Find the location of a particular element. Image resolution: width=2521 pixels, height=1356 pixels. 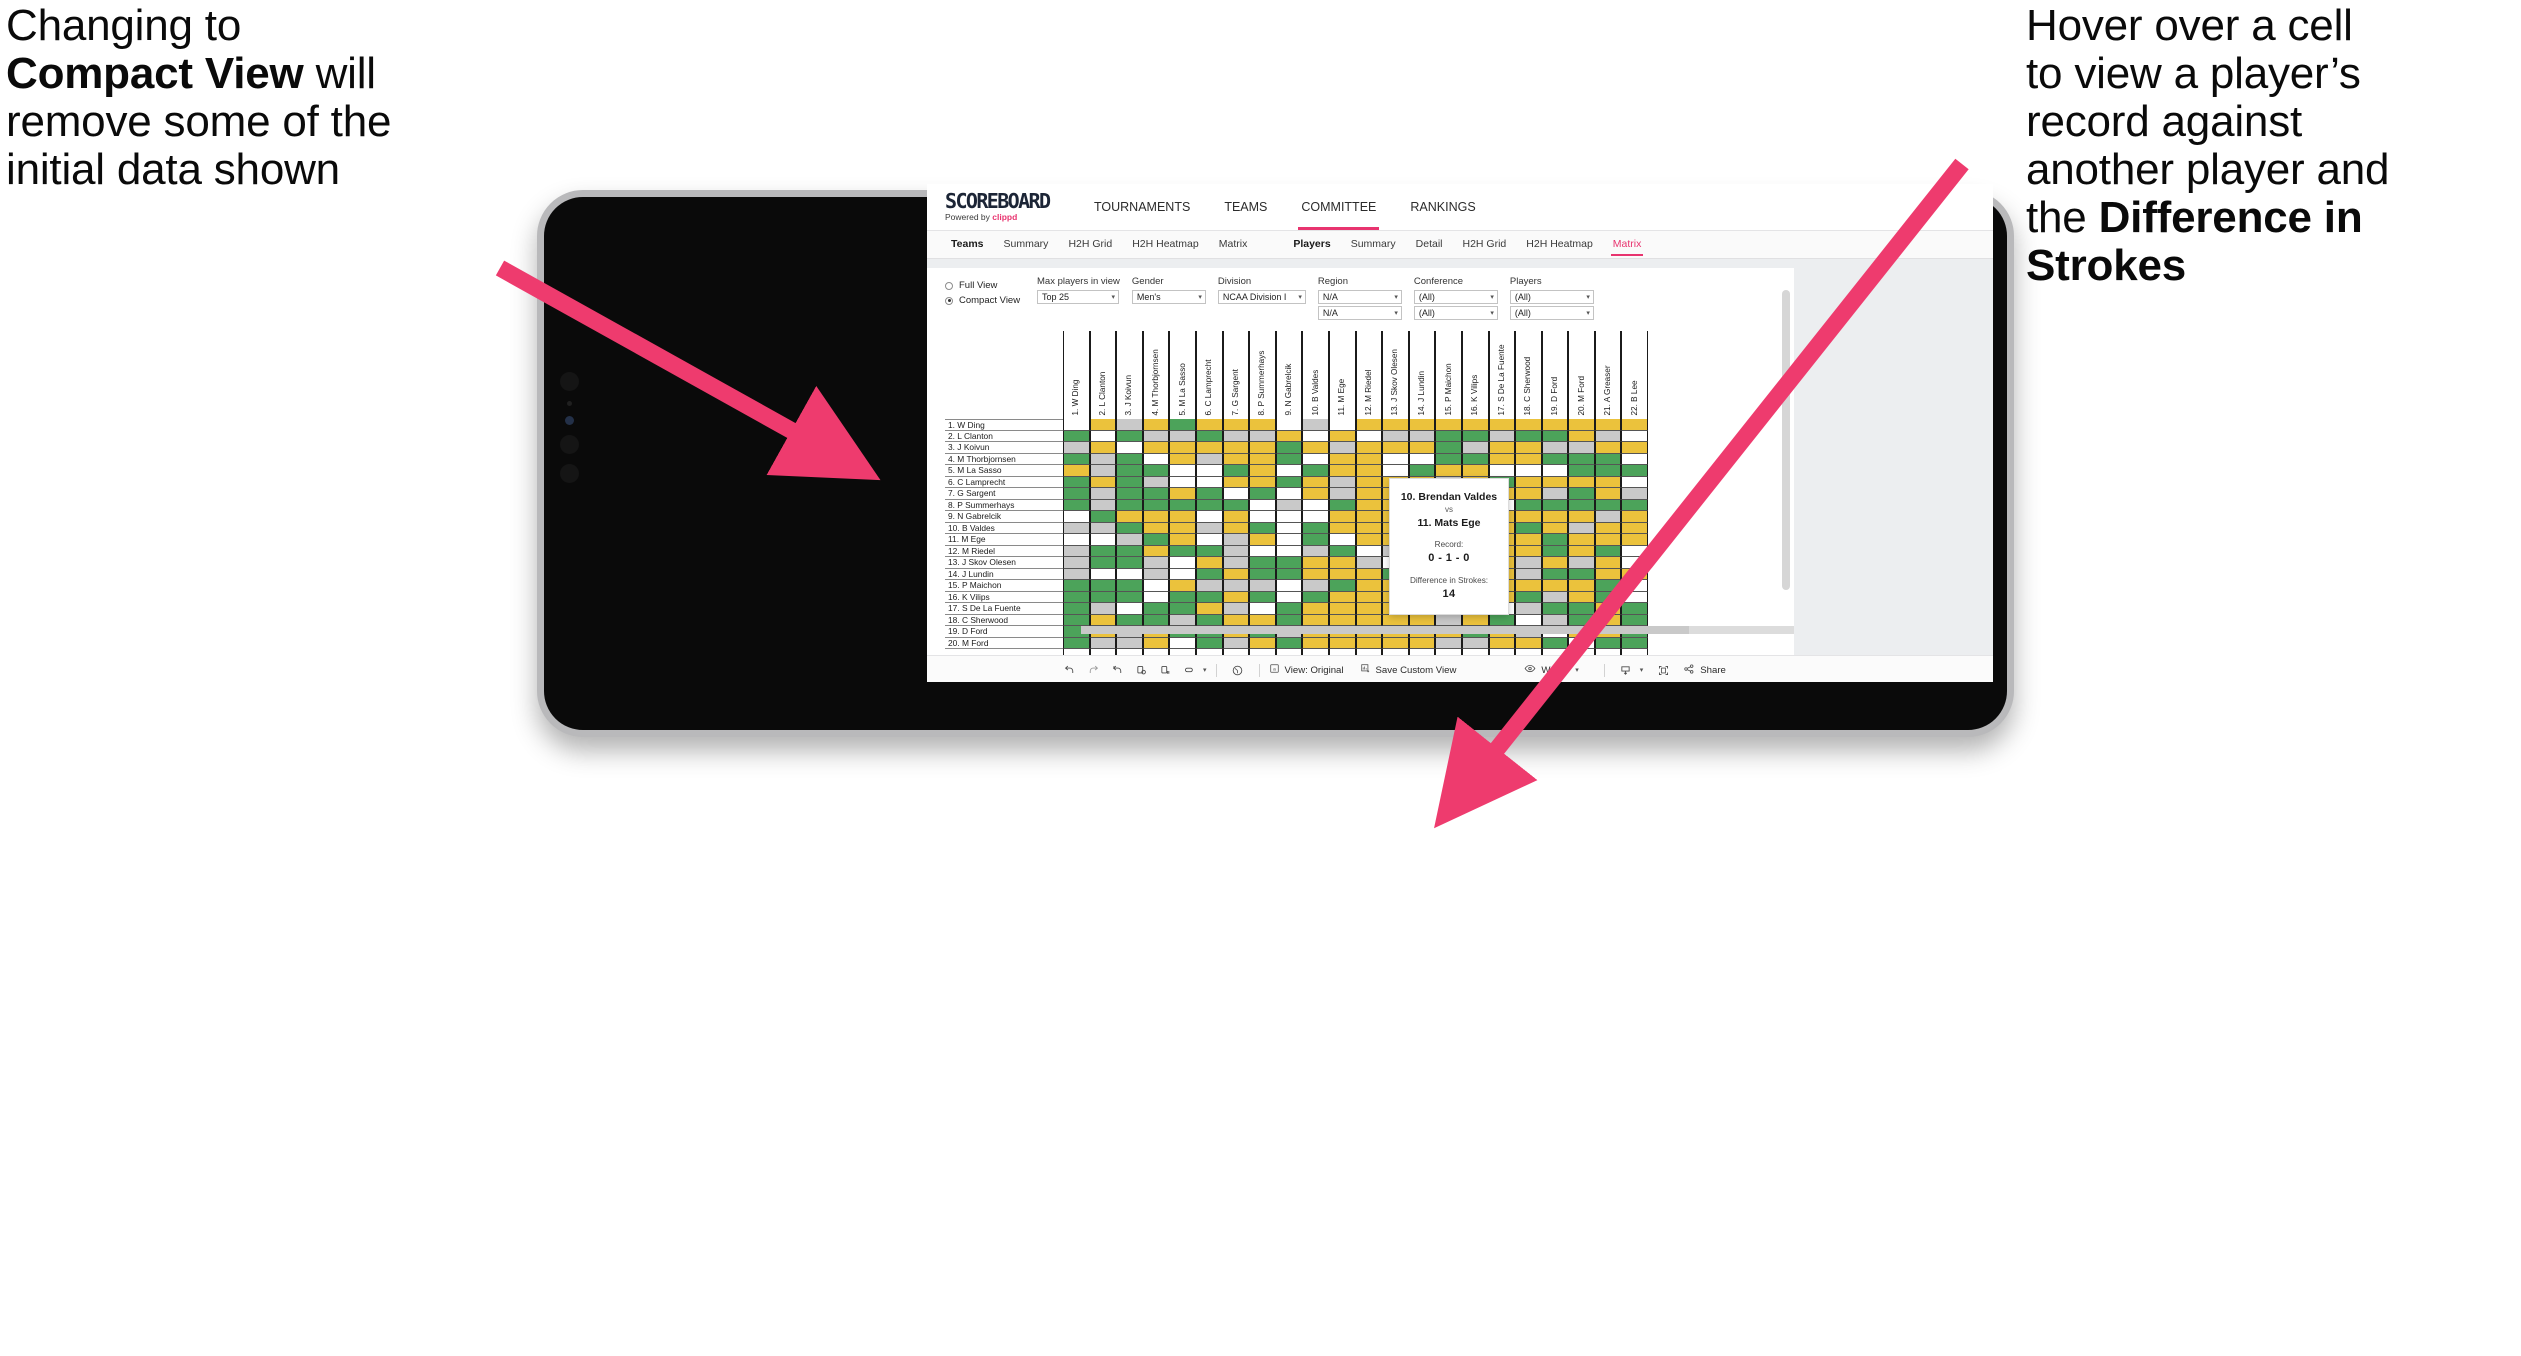

scrollbar-track is located at coordinates (1440, 630).